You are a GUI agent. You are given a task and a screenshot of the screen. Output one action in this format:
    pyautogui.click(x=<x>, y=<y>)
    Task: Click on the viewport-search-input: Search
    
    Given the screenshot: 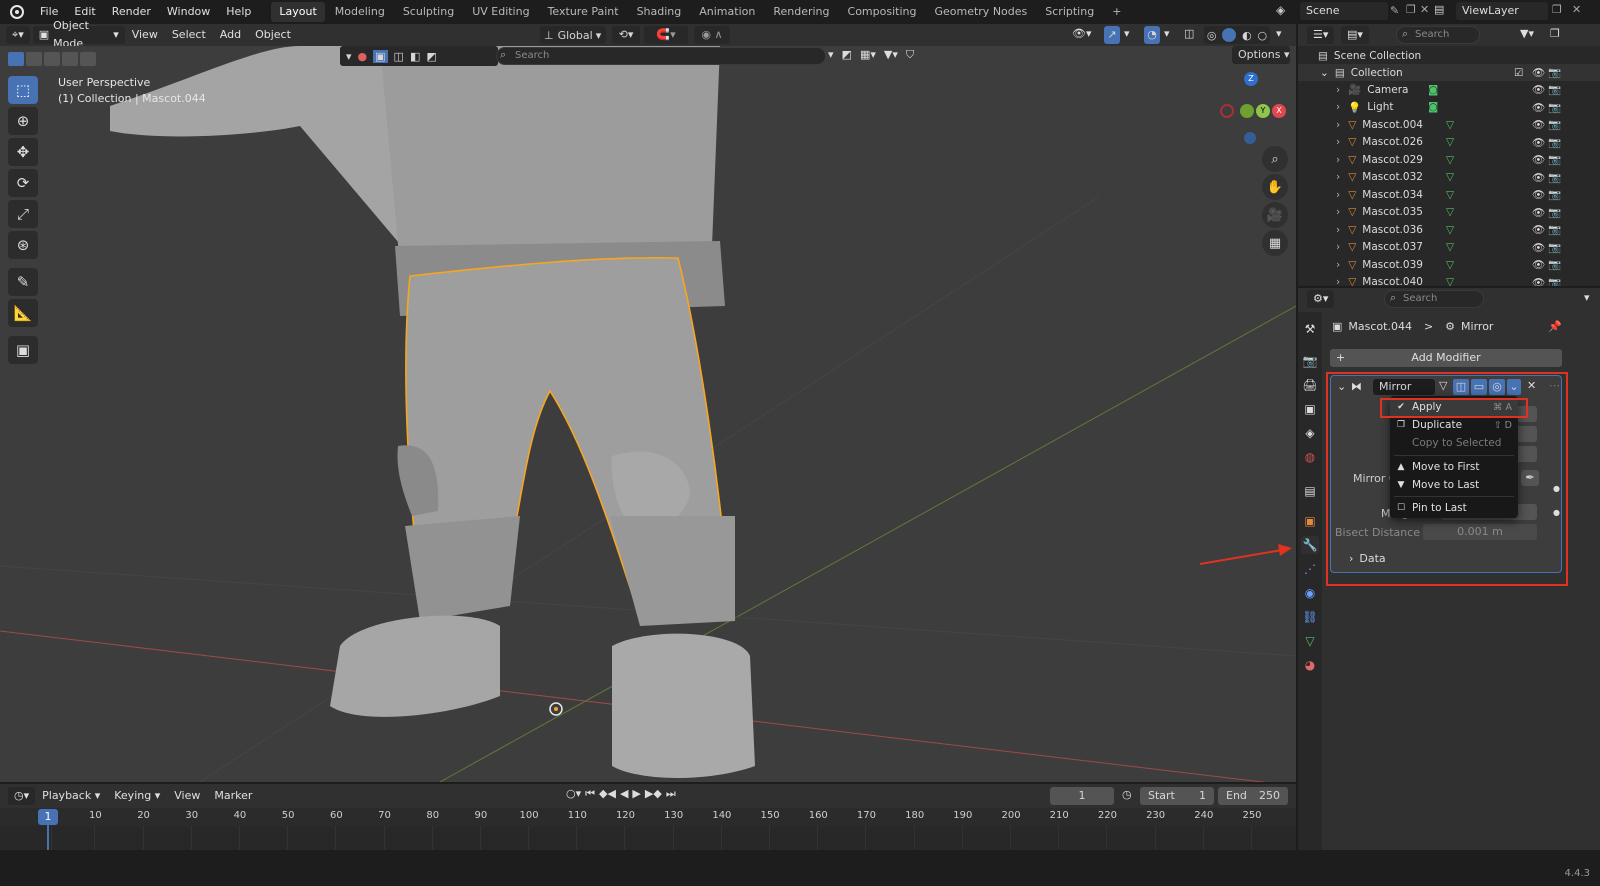 What is the action you would take?
    pyautogui.click(x=661, y=56)
    